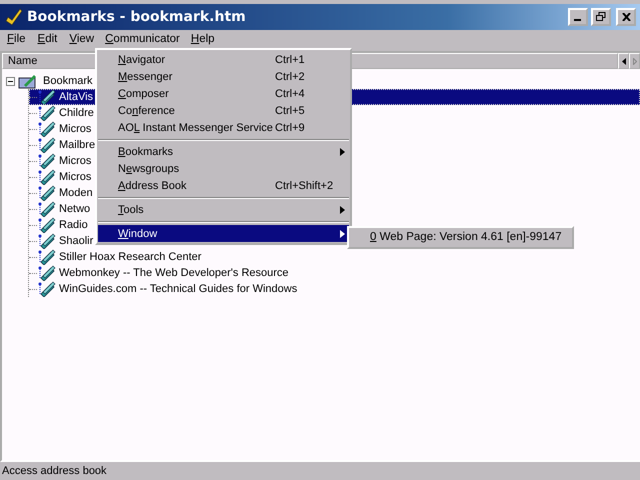 Image resolution: width=640 pixels, height=480 pixels. I want to click on tree-item: Moden, so click(76, 193).